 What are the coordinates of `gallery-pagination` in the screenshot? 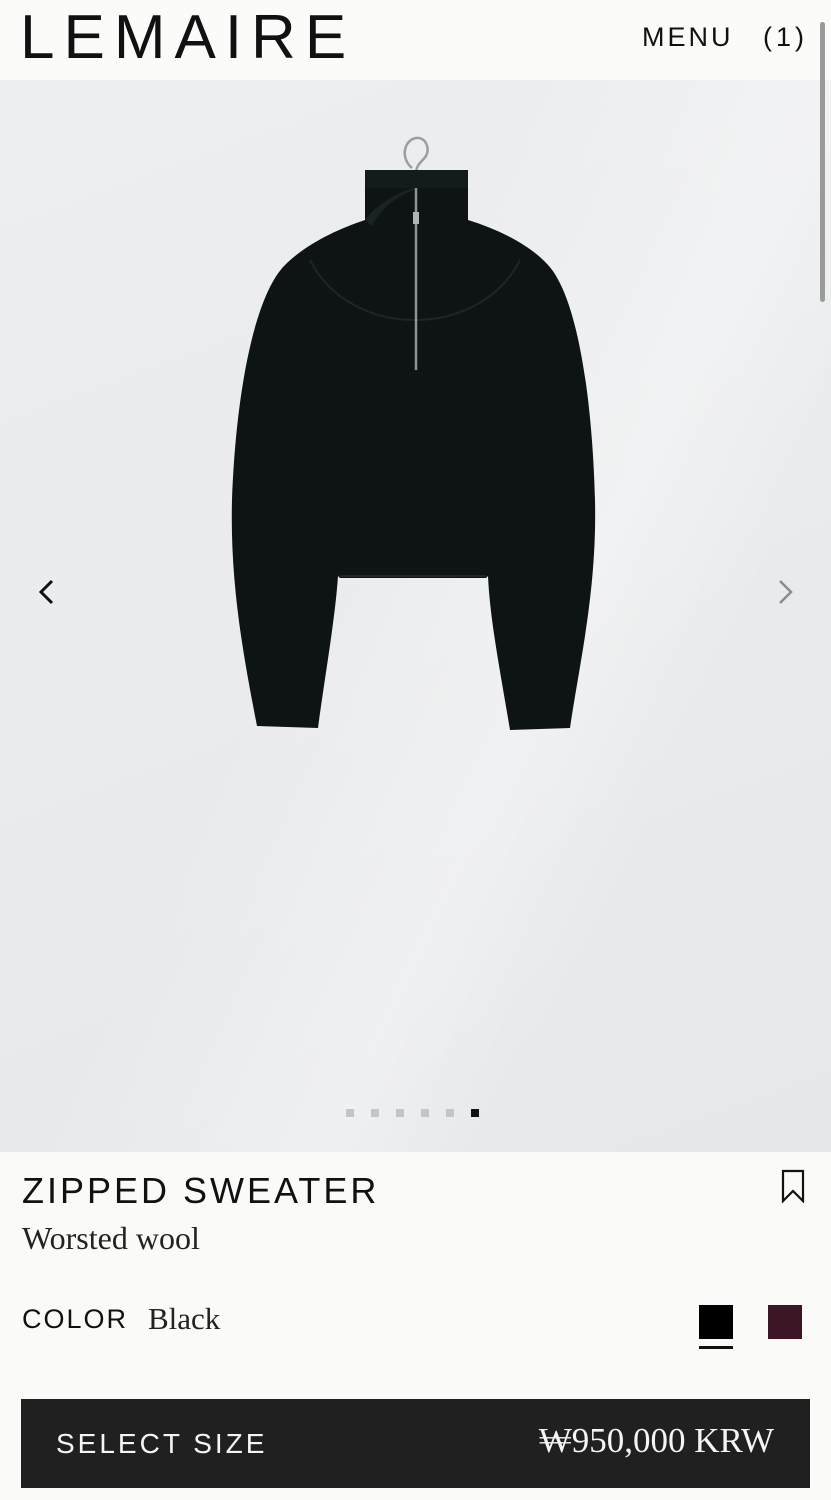 It's located at (412, 1113).